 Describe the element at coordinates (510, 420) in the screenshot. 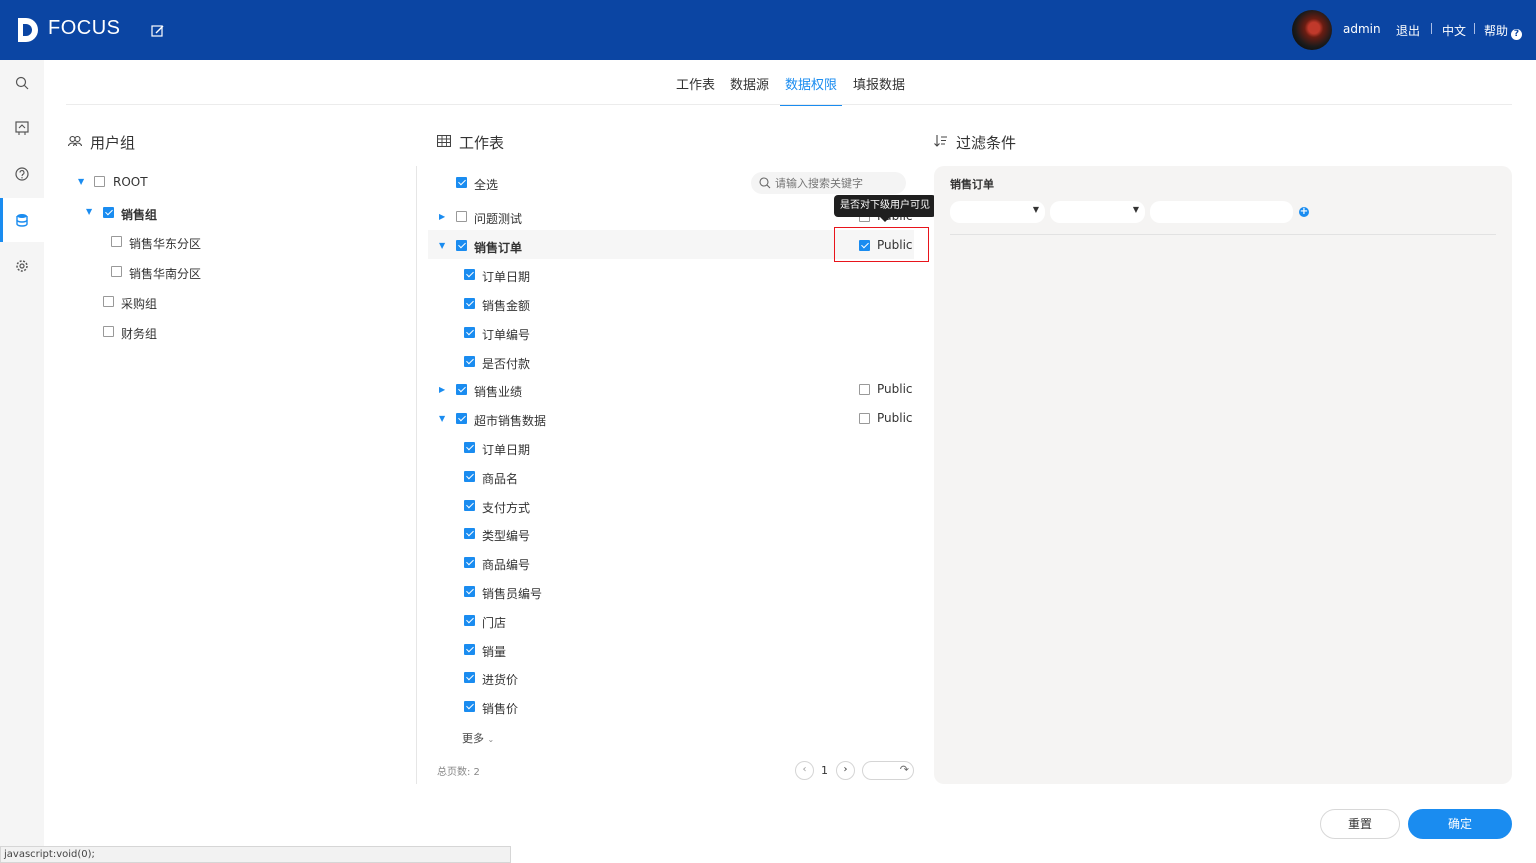

I see `worksheet-item: 超市销售数据` at that location.